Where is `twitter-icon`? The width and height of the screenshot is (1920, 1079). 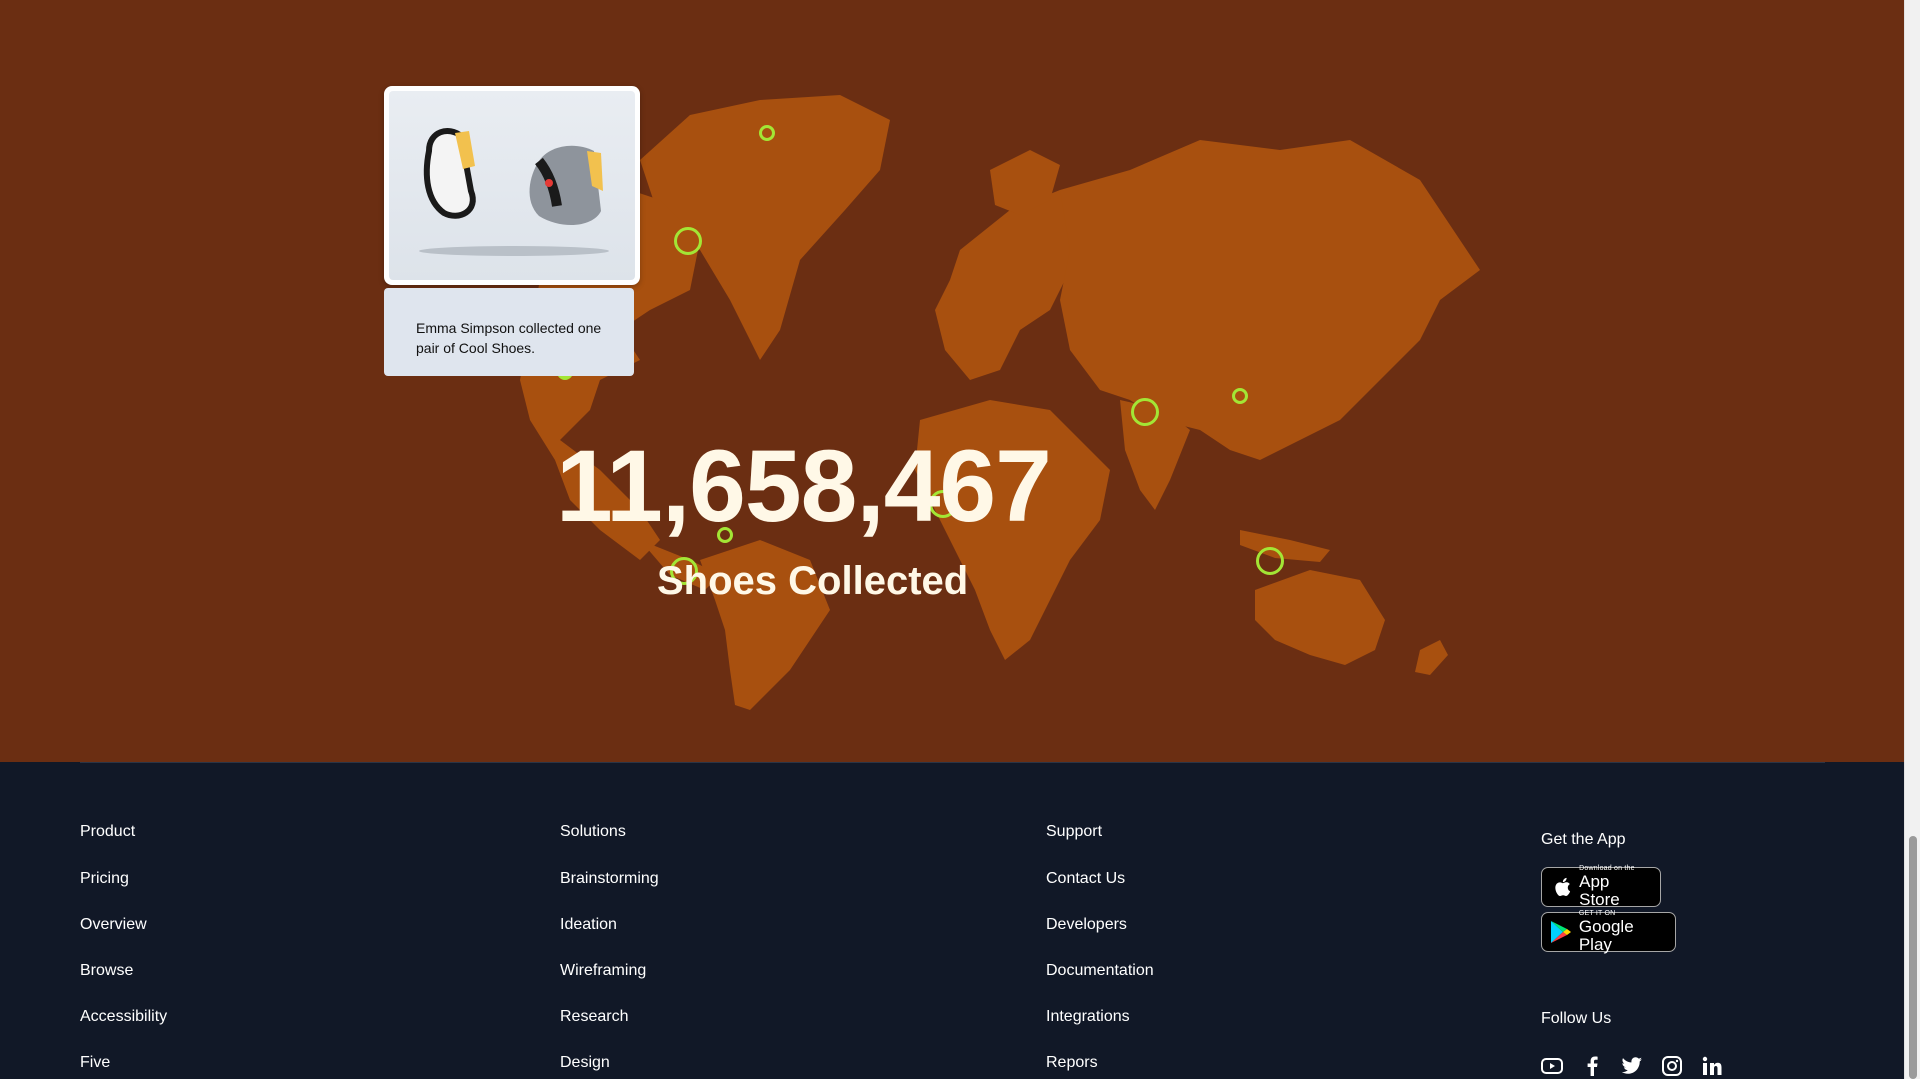
twitter-icon is located at coordinates (1632, 1066).